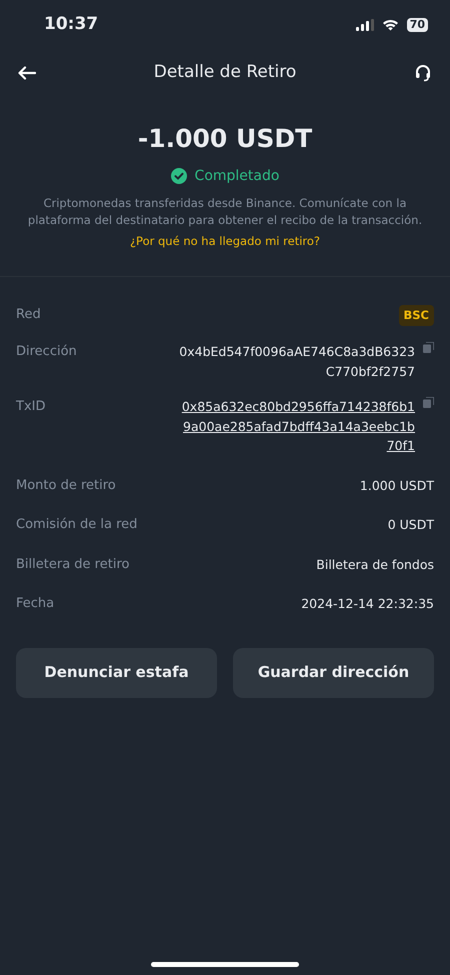 The height and width of the screenshot is (975, 450). Describe the element at coordinates (77, 525) in the screenshot. I see `detail-label: Comisión de la red` at that location.